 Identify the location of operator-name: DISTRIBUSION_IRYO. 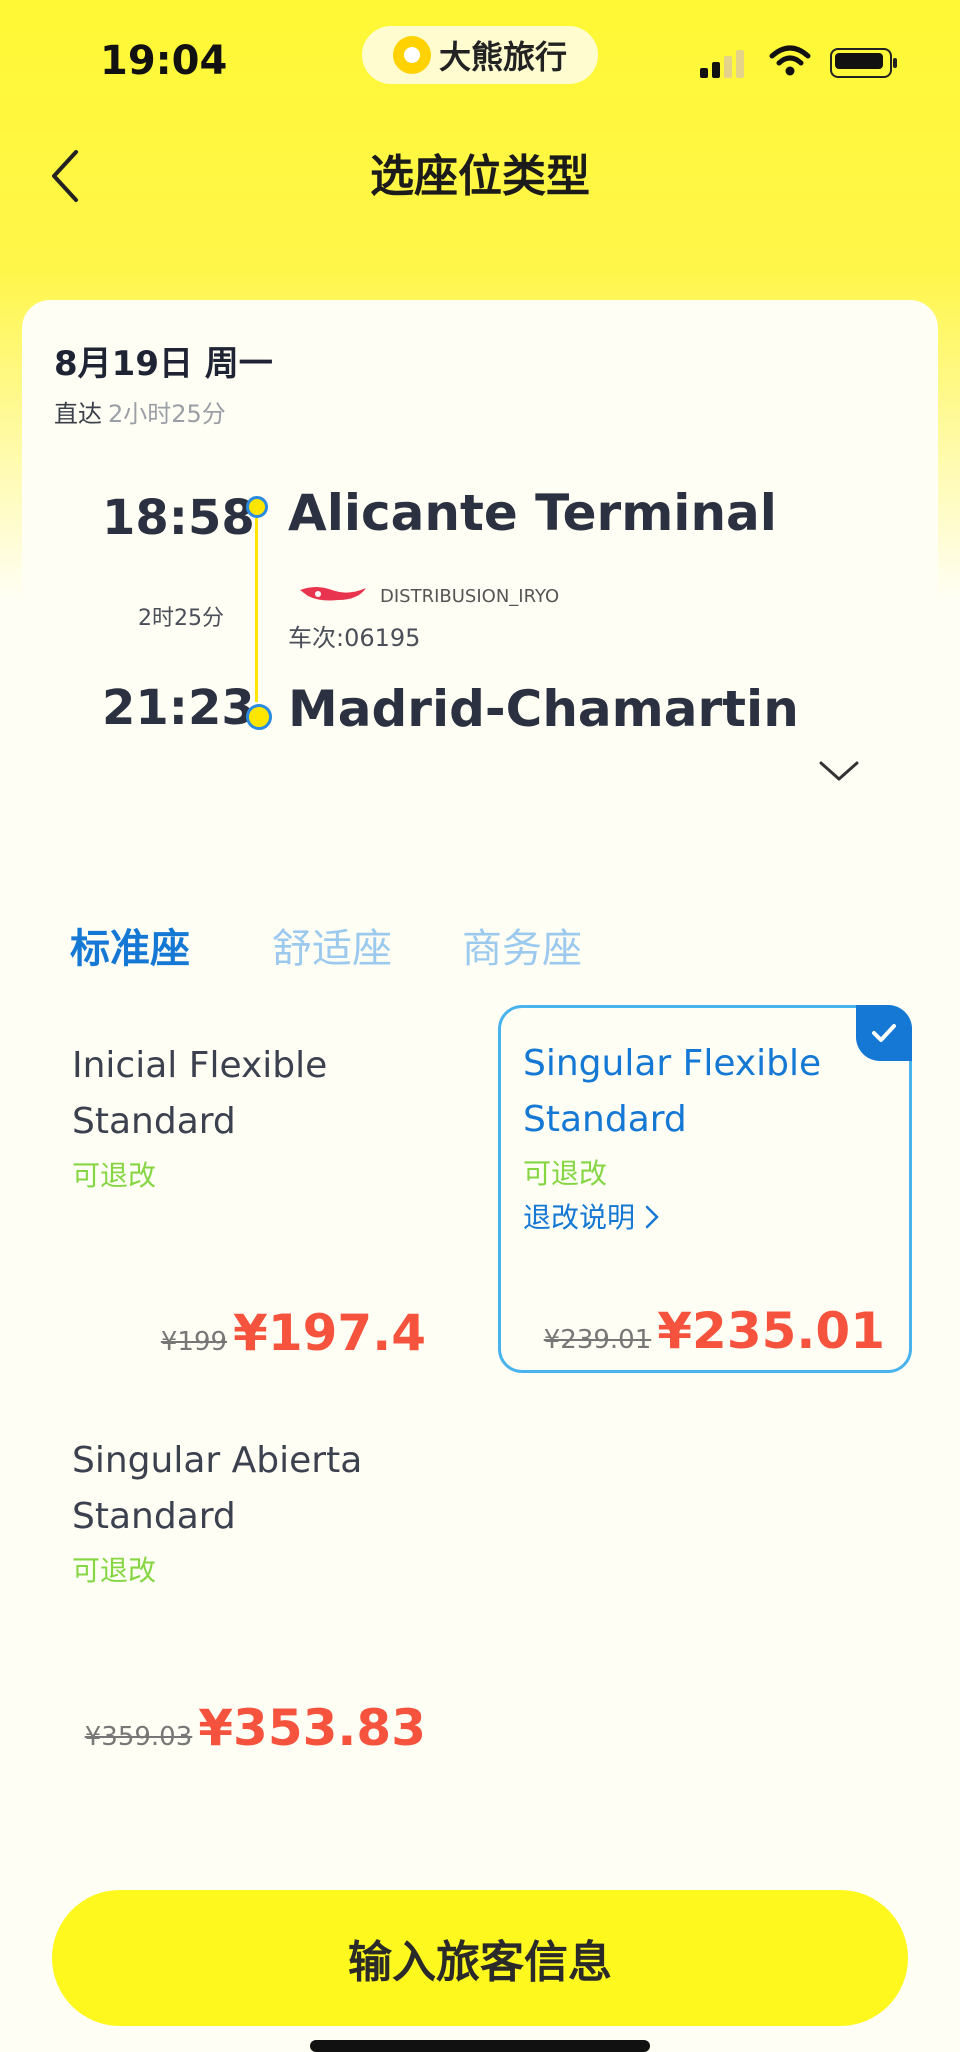
(470, 596).